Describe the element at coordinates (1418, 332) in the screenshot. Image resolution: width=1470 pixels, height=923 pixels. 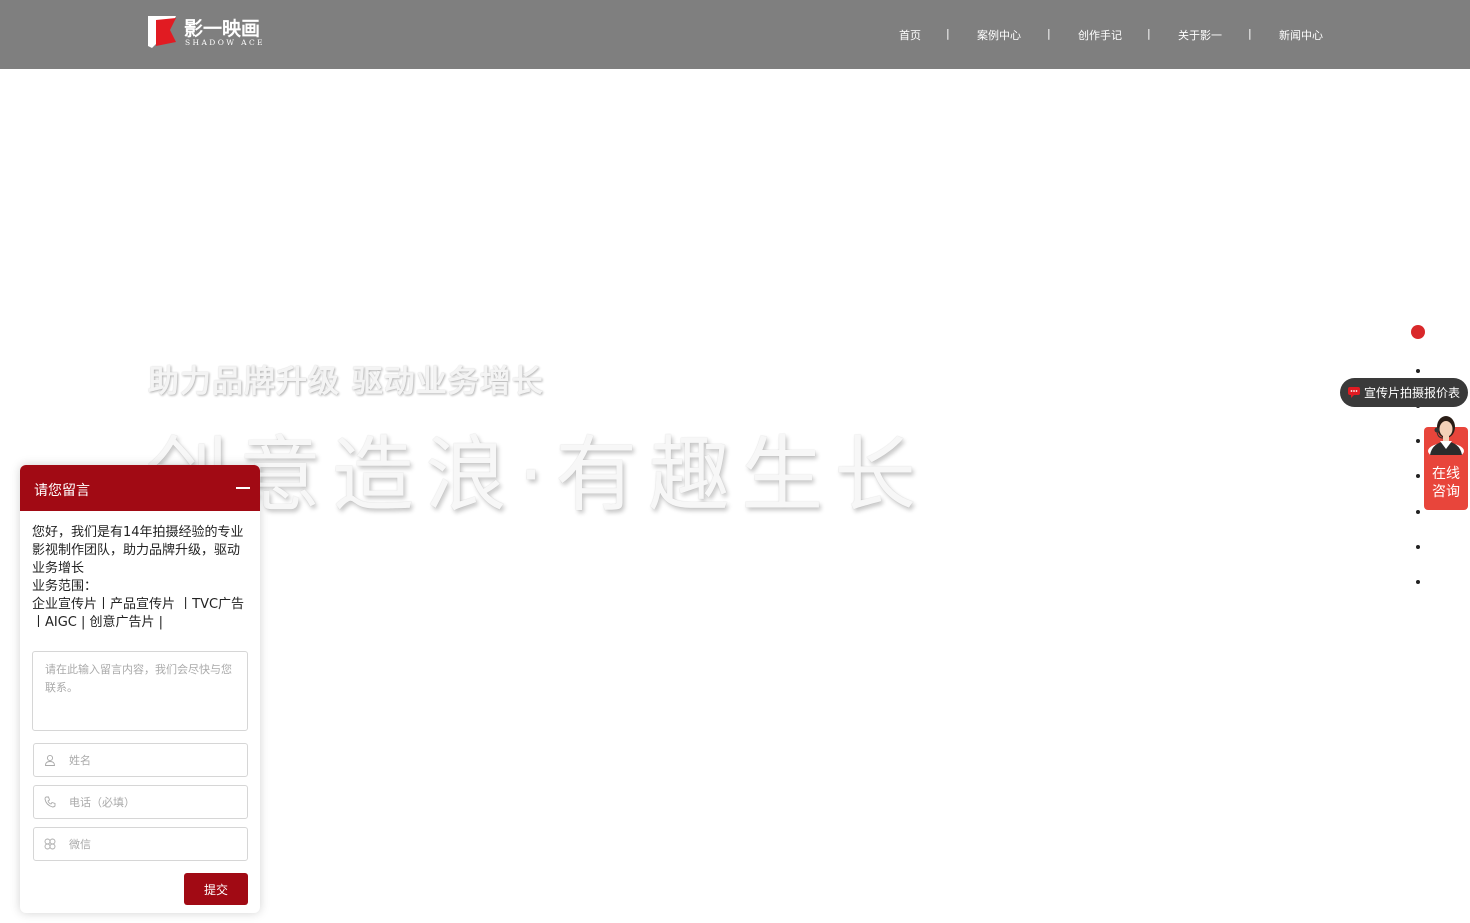
I see `pagination-dot-active` at that location.